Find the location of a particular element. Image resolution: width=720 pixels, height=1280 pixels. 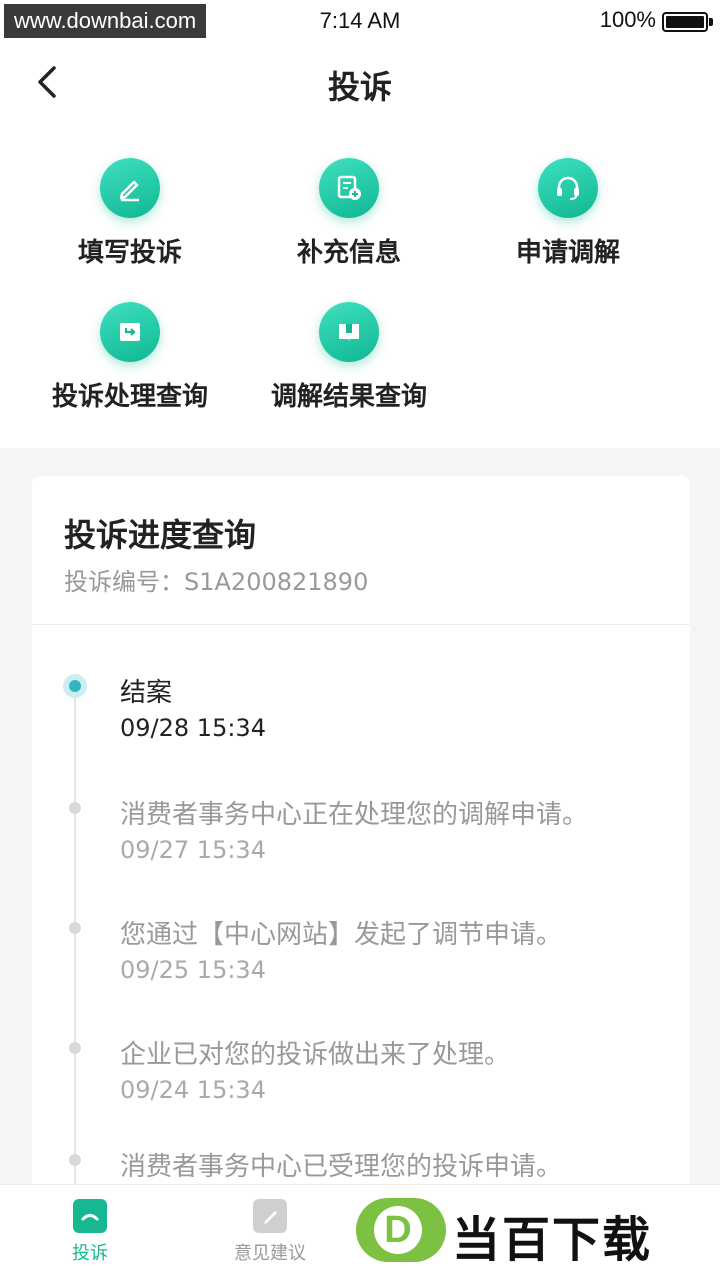

progress-title: 投诉进度查询 is located at coordinates (160, 535).